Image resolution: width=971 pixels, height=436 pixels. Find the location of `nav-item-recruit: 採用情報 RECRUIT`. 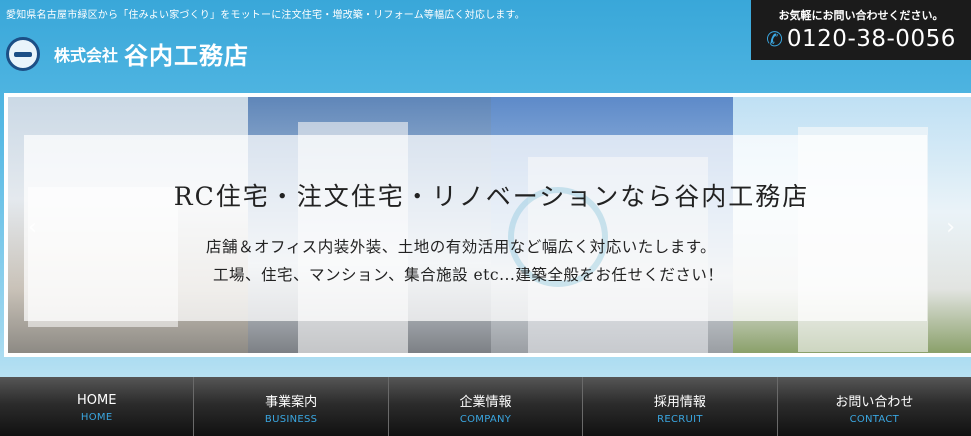

nav-item-recruit: 採用情報 RECRUIT is located at coordinates (680, 406).